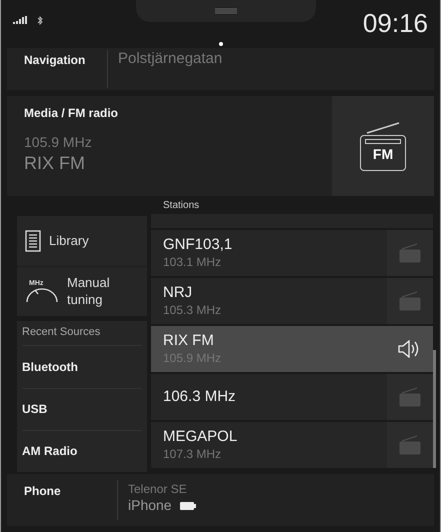 The height and width of the screenshot is (532, 441). Describe the element at coordinates (192, 454) in the screenshot. I see `frequency-text: 107.3 MHz` at that location.